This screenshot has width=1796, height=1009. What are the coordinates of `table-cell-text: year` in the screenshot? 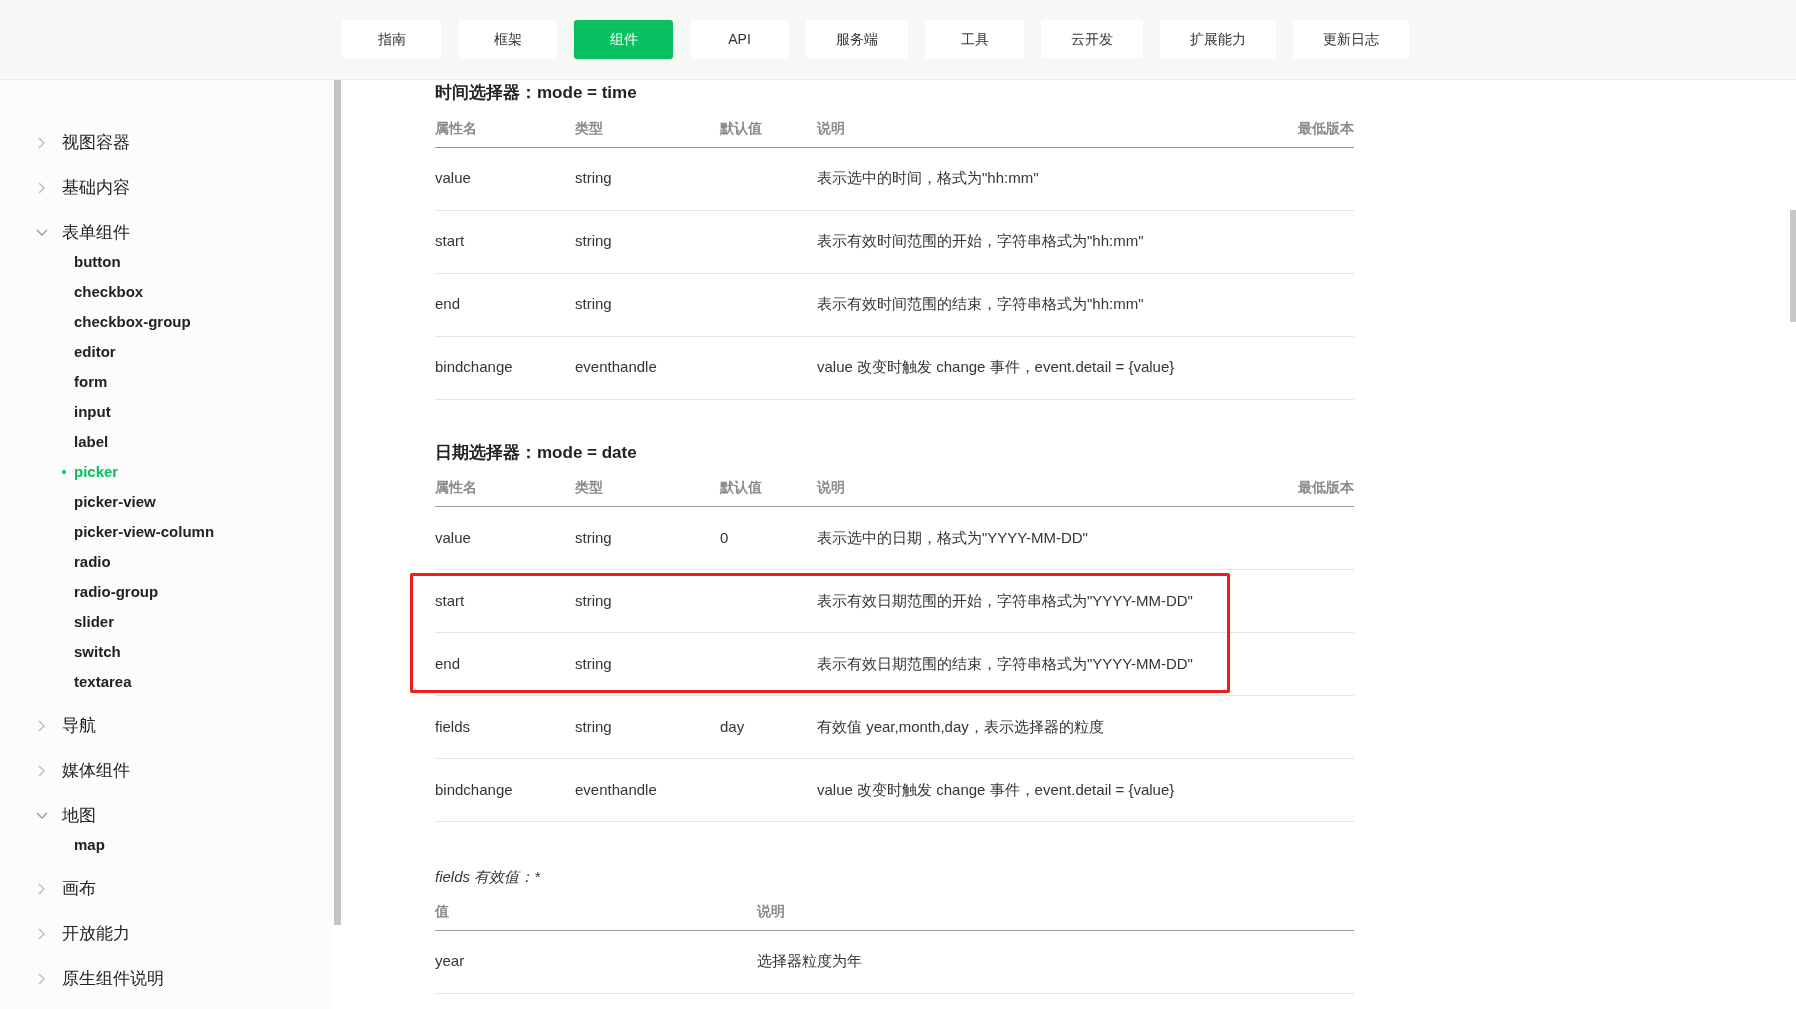 It's located at (450, 961).